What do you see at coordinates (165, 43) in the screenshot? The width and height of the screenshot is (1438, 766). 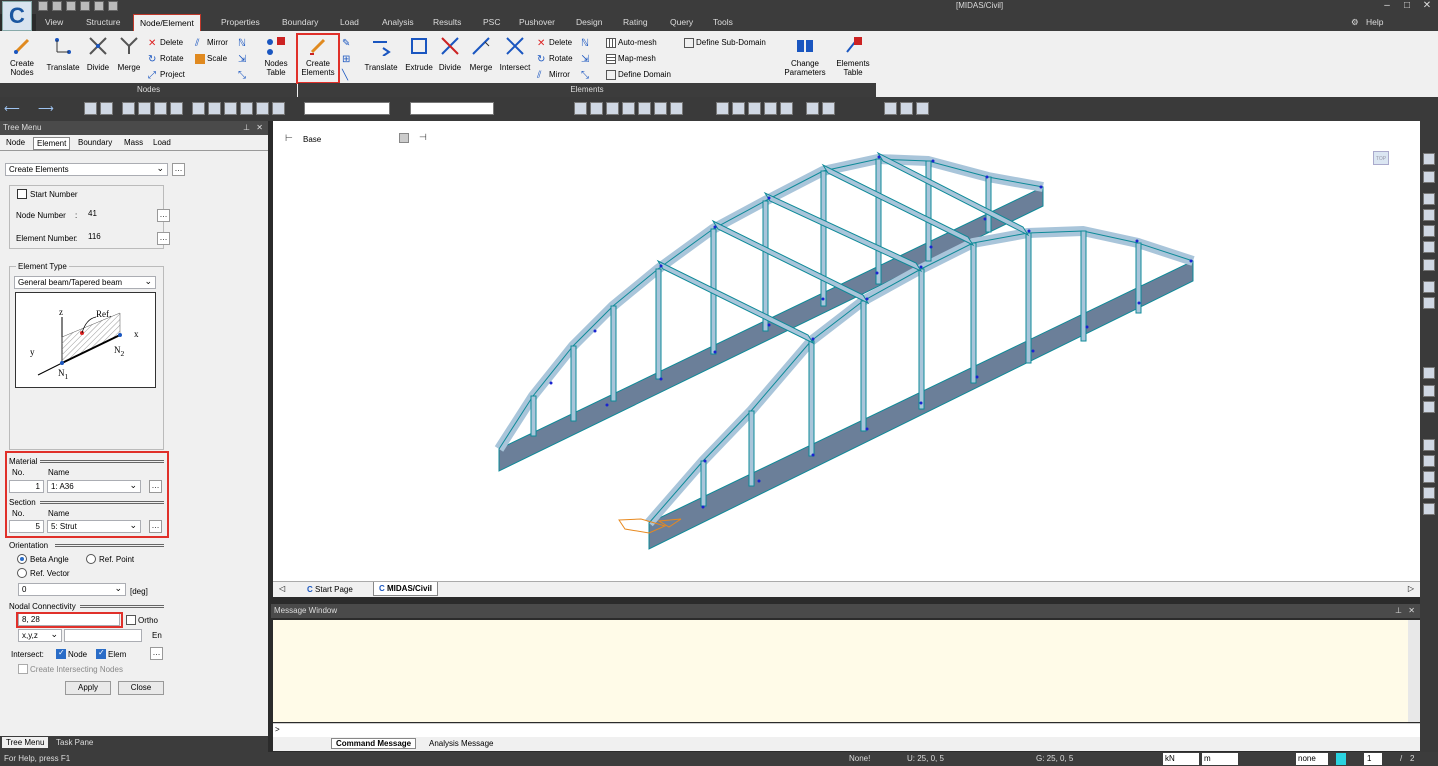 I see `nodes-delete-button: ✕ Delete` at bounding box center [165, 43].